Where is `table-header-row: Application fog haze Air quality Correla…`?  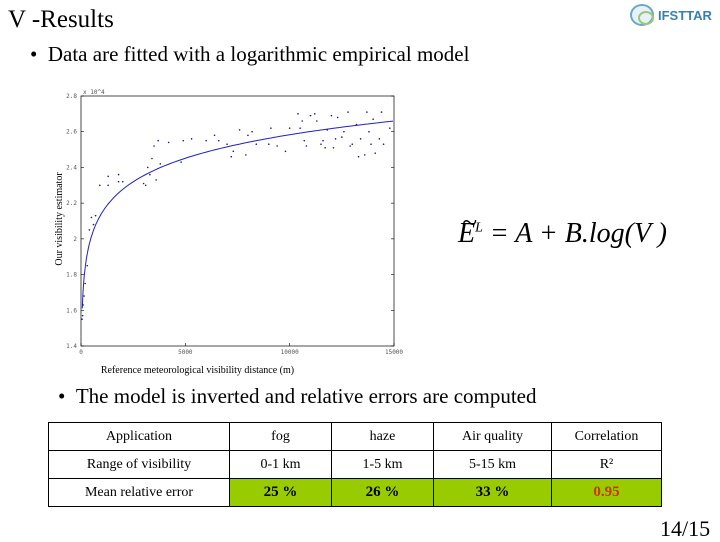
table-header-row: Application fog haze Air quality Correla… is located at coordinates (355, 436).